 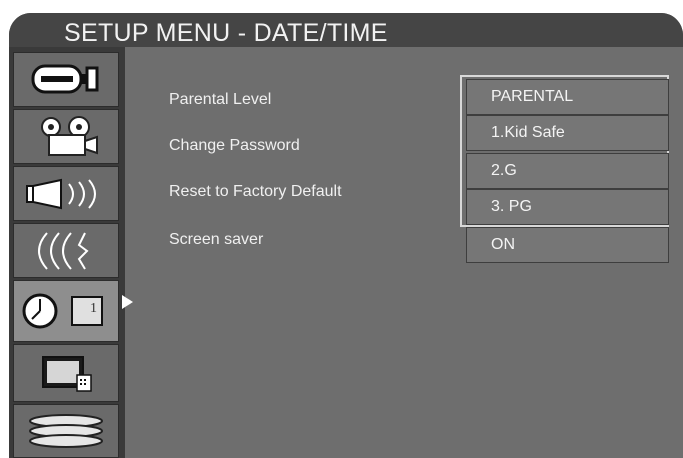 What do you see at coordinates (61, 193) in the screenshot?
I see `speaker-icon` at bounding box center [61, 193].